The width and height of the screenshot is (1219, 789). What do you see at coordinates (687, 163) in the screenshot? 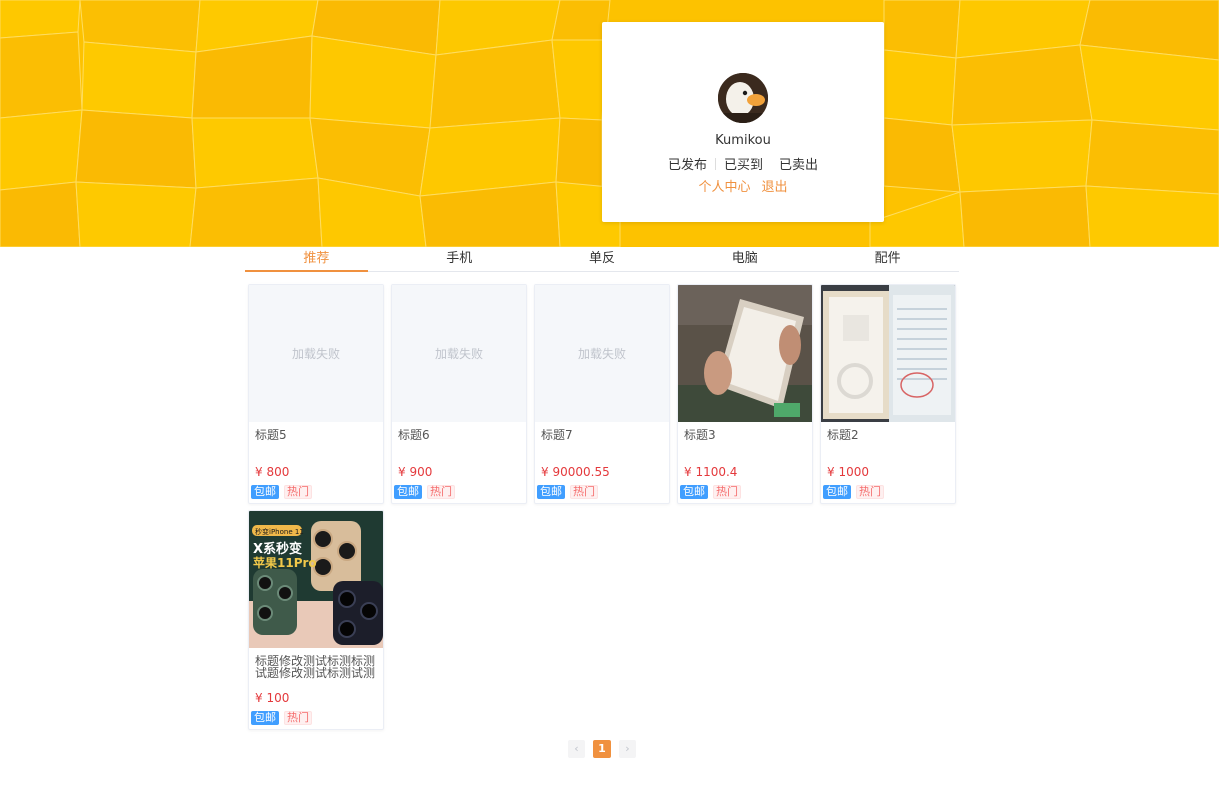
I see `stat-published: 已发布` at bounding box center [687, 163].